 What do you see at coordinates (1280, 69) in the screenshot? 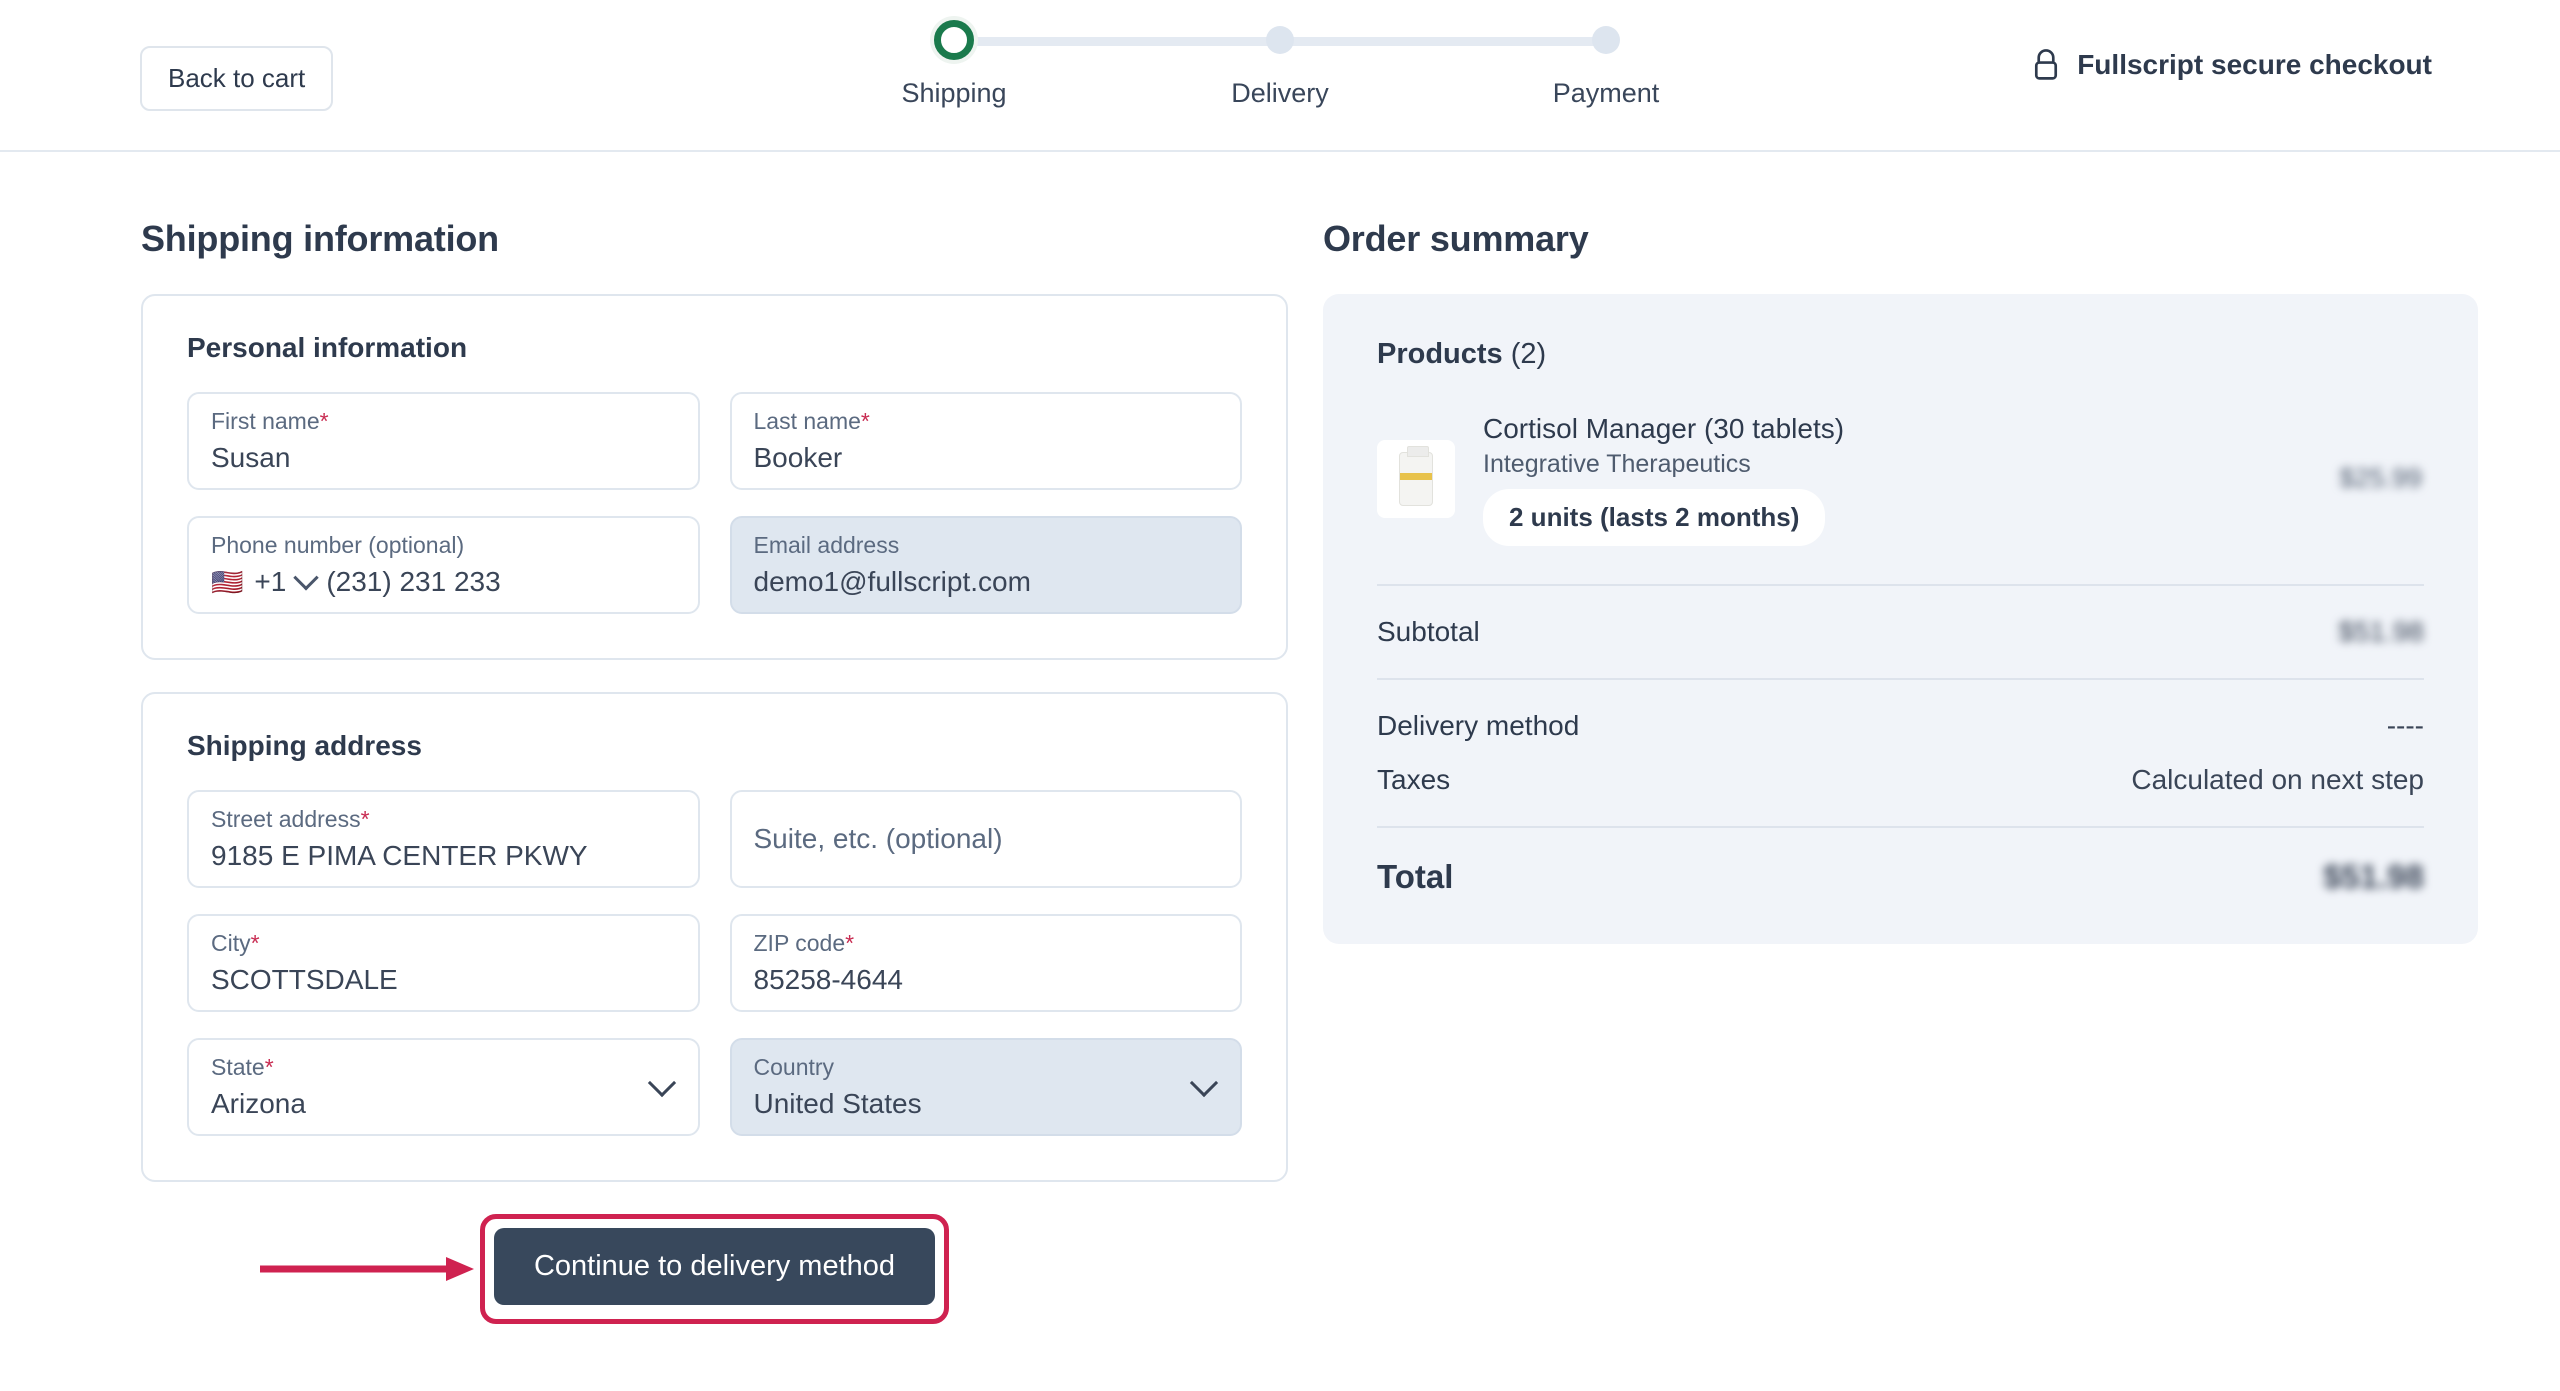
I see `checkout-progress-stepper: Shipping Delivery Payment` at bounding box center [1280, 69].